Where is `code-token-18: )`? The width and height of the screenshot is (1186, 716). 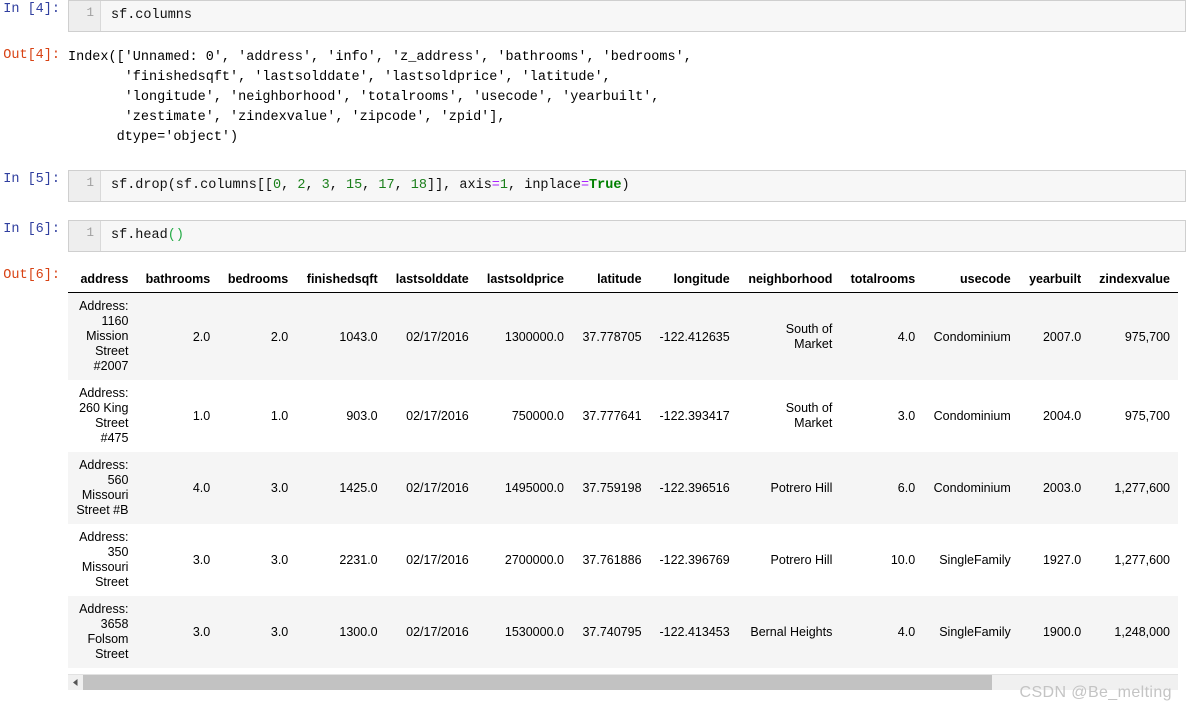
code-token-18: ) is located at coordinates (625, 185).